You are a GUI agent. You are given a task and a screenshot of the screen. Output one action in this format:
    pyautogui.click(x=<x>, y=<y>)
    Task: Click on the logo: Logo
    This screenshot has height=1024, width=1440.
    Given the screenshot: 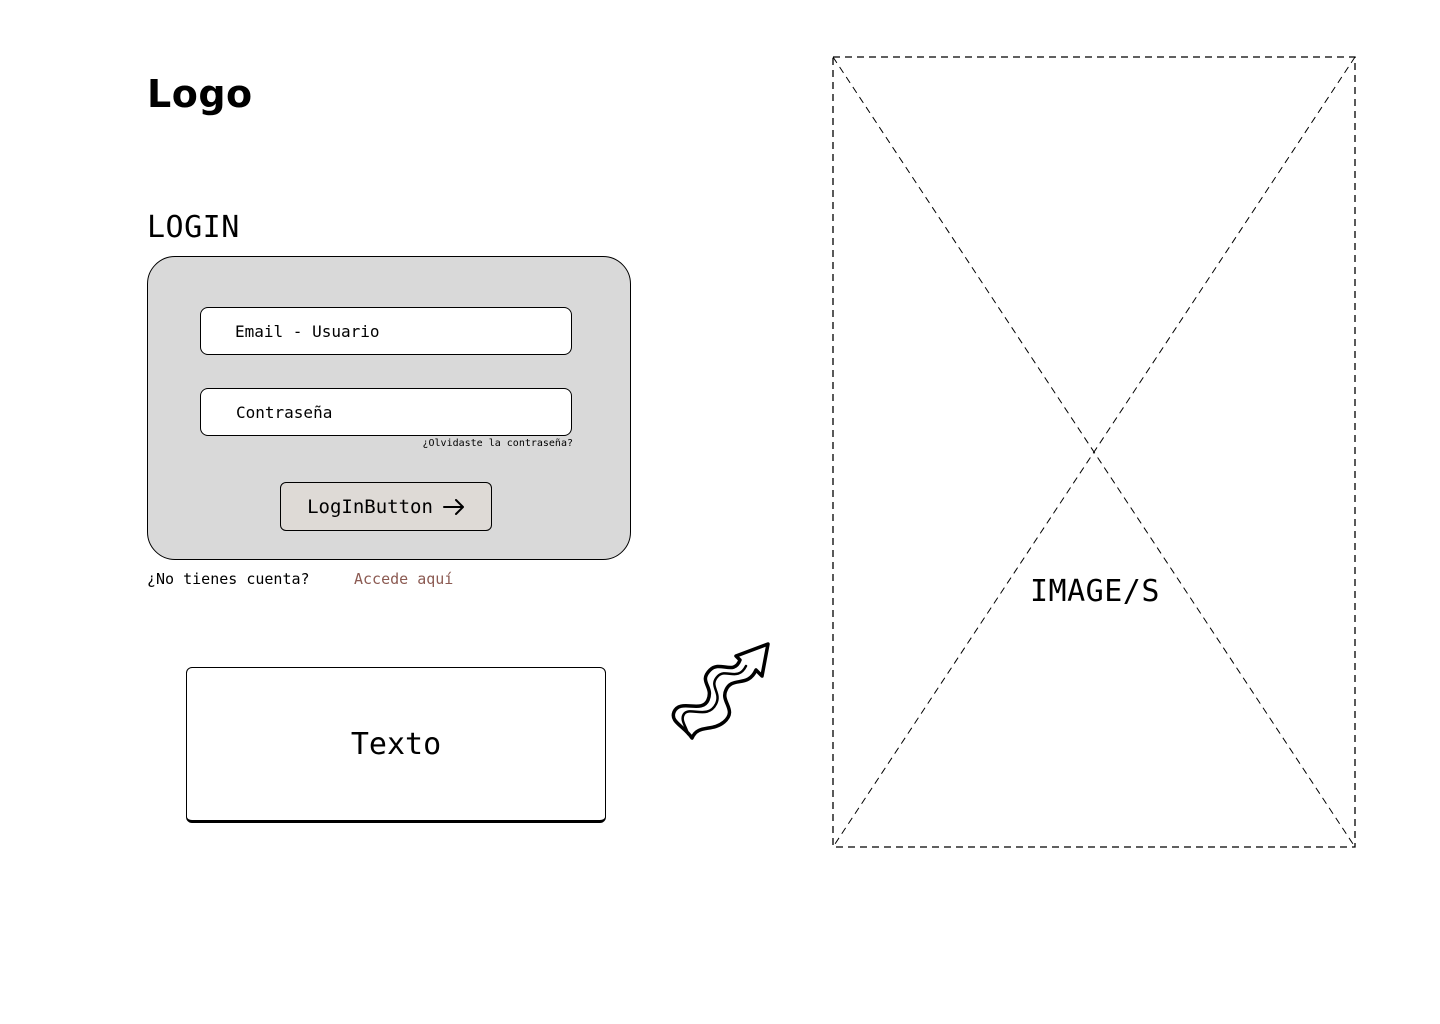 What is the action you would take?
    pyautogui.click(x=200, y=94)
    